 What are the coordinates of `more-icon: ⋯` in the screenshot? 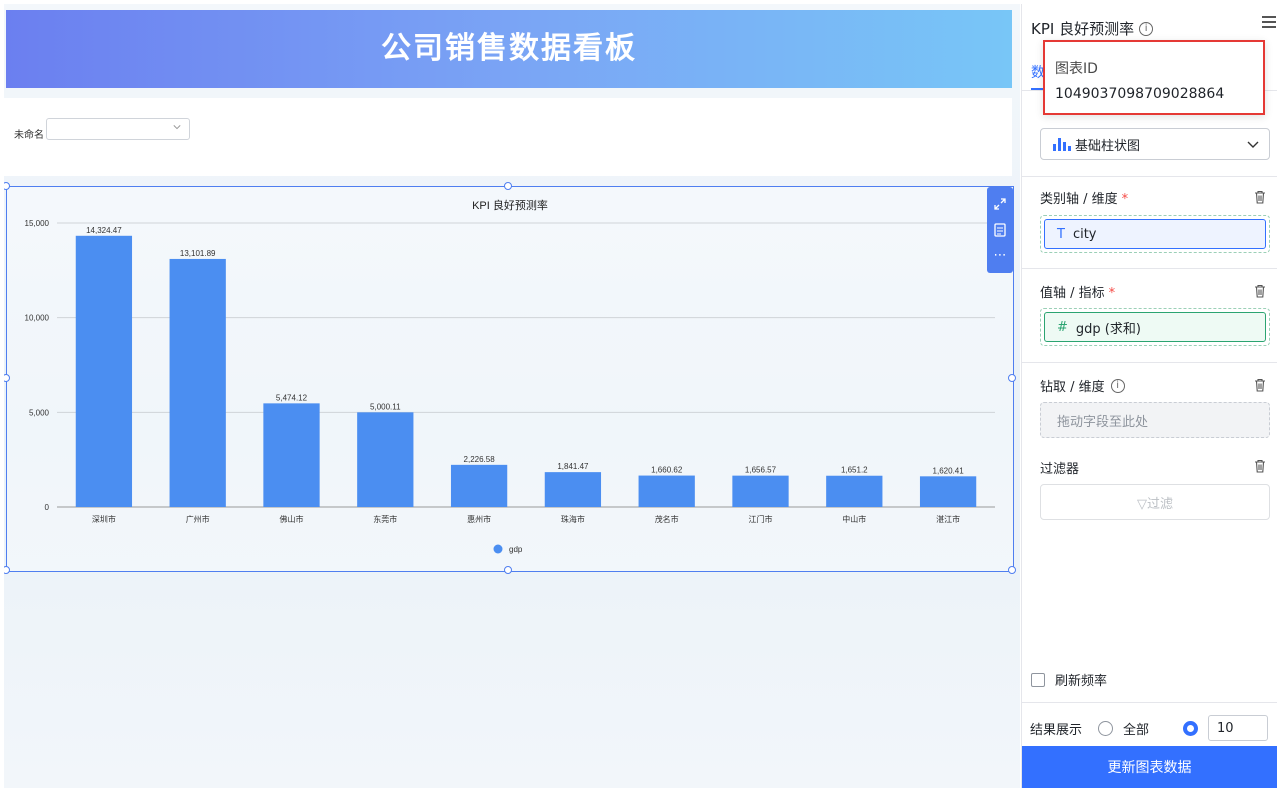 It's located at (1000, 256).